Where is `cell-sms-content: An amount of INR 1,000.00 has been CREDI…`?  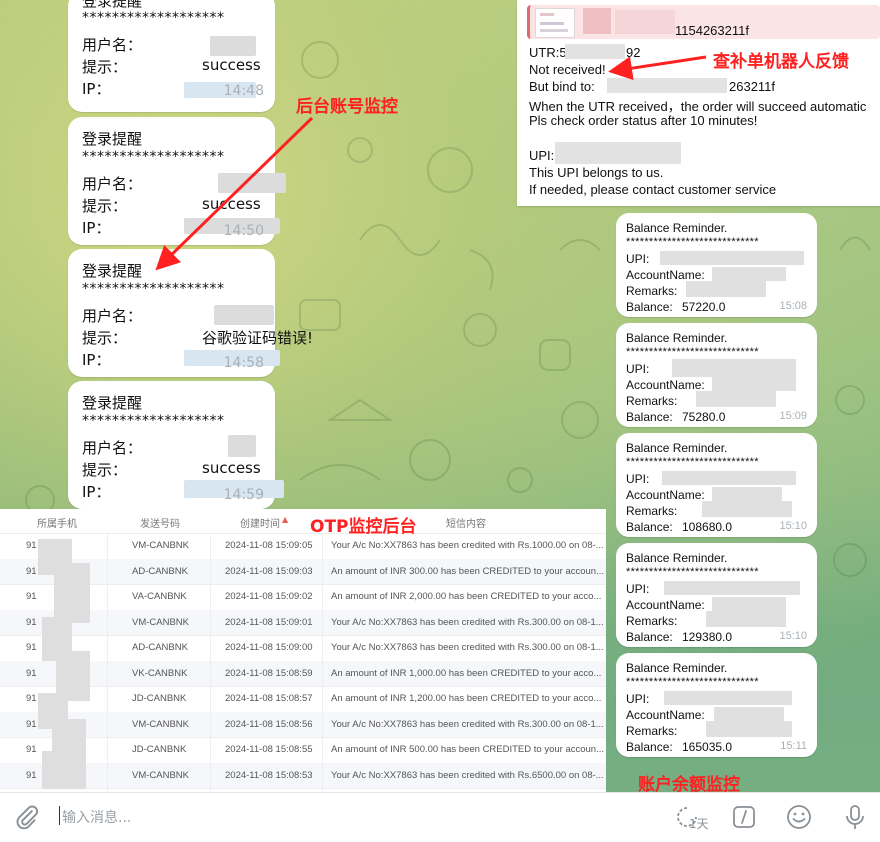
cell-sms-content: An amount of INR 1,000.00 has been CREDI… is located at coordinates (466, 673).